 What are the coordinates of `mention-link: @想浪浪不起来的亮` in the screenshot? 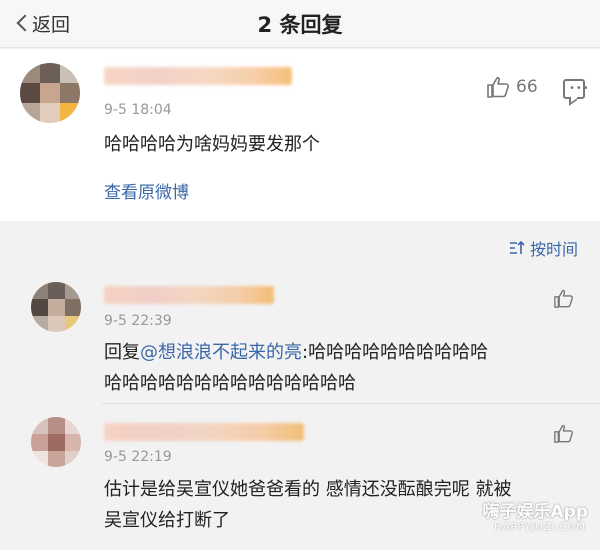 It's located at (221, 352).